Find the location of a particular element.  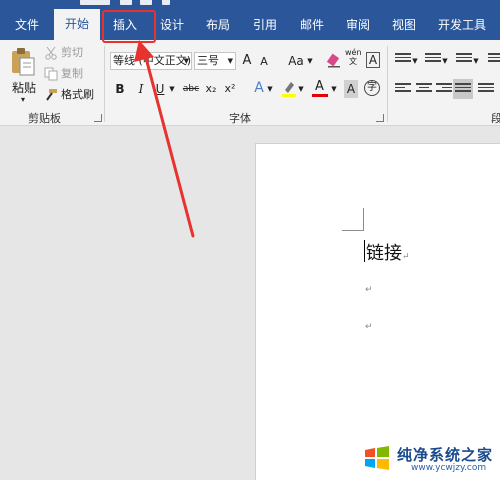

tab-layout: 布局 is located at coordinates (218, 25).